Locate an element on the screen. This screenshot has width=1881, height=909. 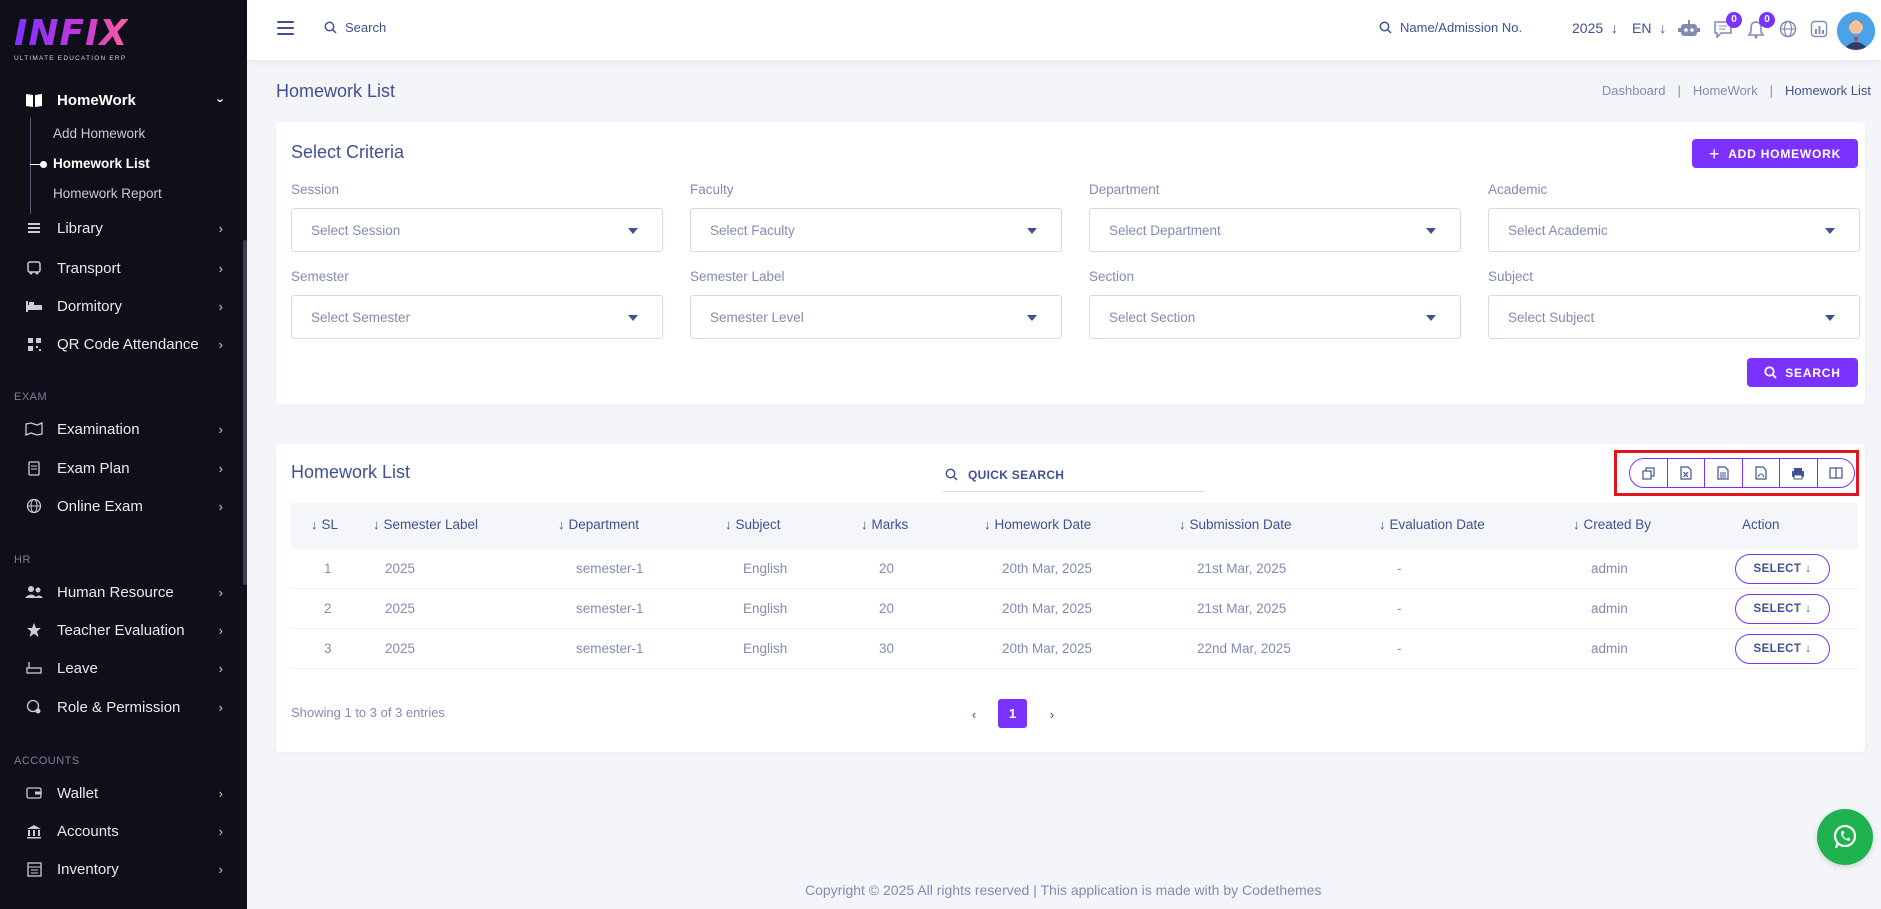
print-button is located at coordinates (1799, 473).